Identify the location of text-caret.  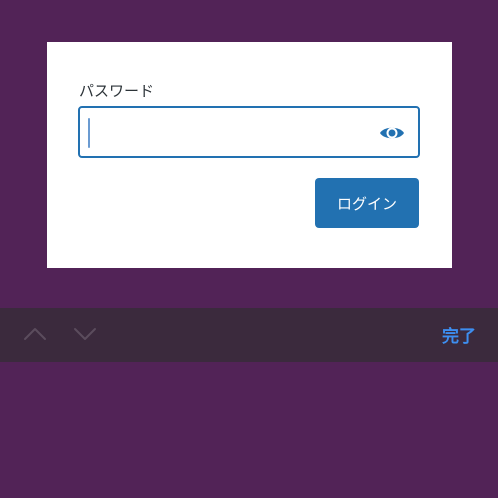
(89, 133).